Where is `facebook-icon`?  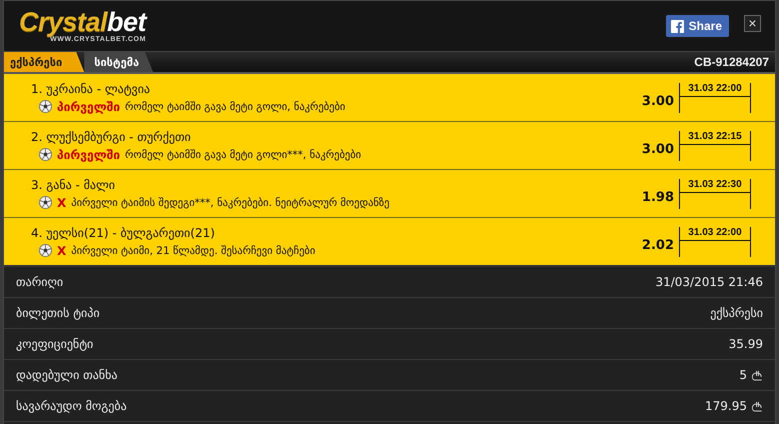
facebook-icon is located at coordinates (677, 26).